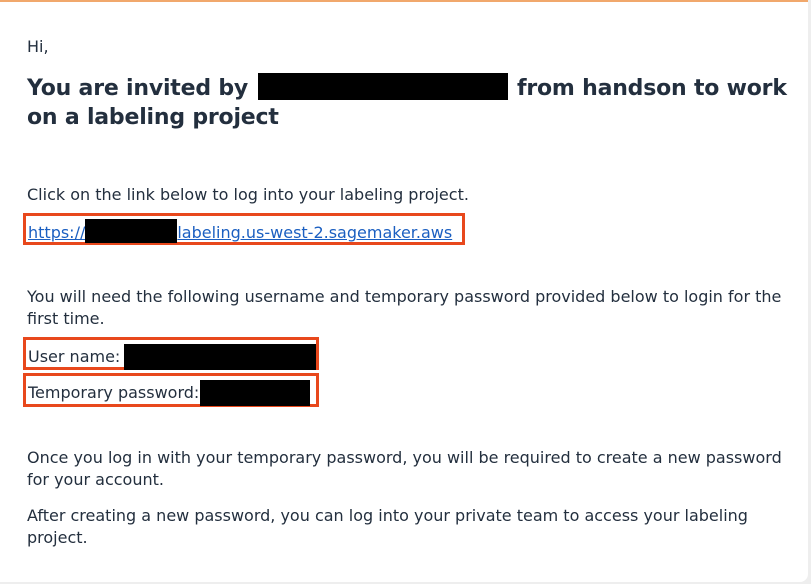 This screenshot has width=811, height=584. I want to click on link-highlight-box: https:// labeling.us-west-2.sagemaker.aws, so click(244, 229).